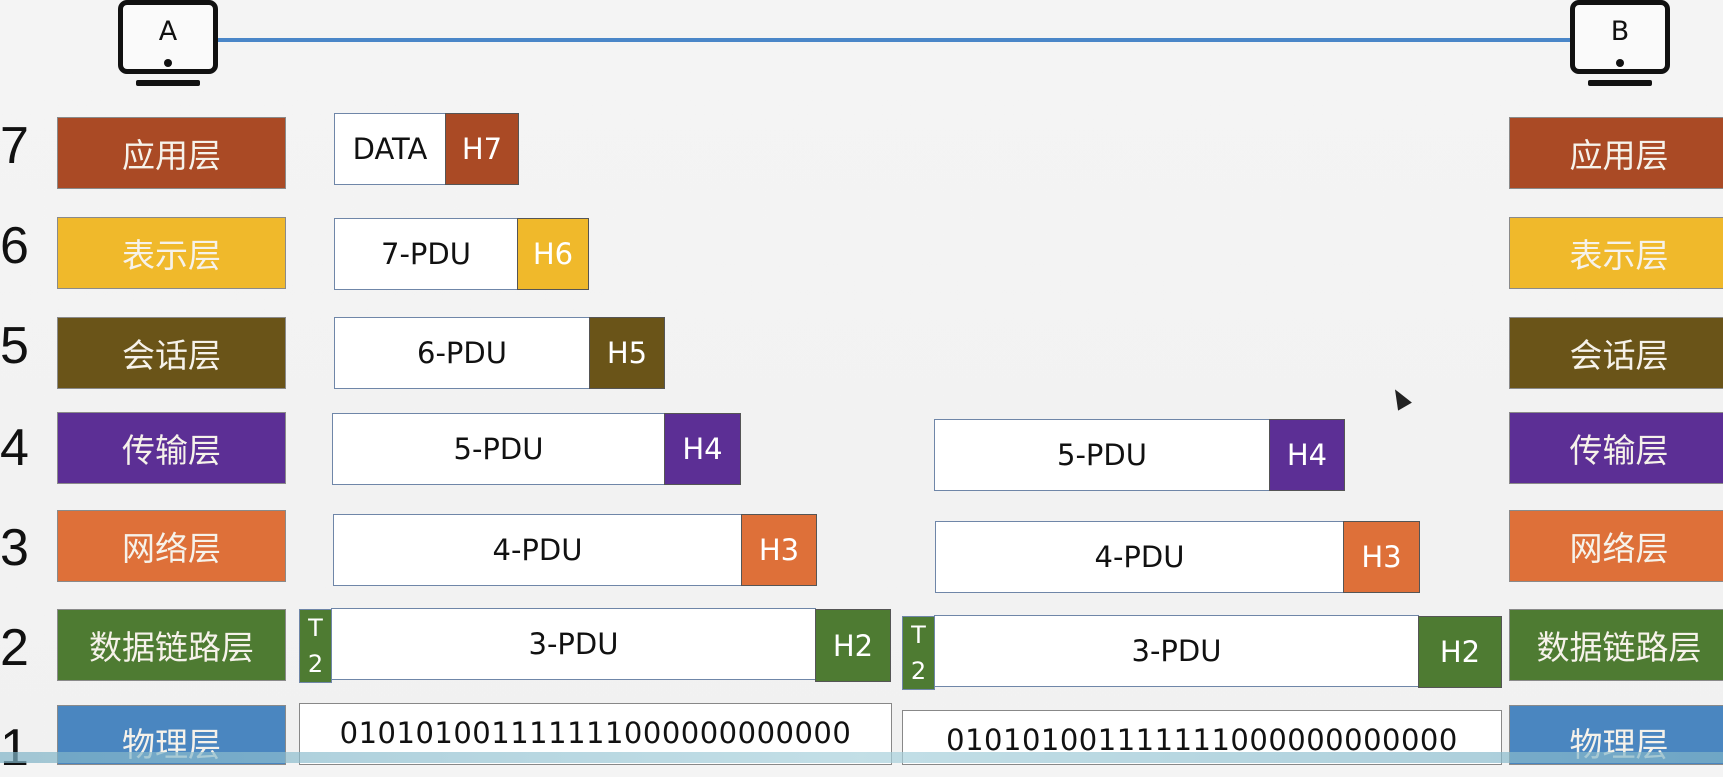 This screenshot has height=777, width=1723. What do you see at coordinates (14, 246) in the screenshot?
I see `layer-number-6: 6` at bounding box center [14, 246].